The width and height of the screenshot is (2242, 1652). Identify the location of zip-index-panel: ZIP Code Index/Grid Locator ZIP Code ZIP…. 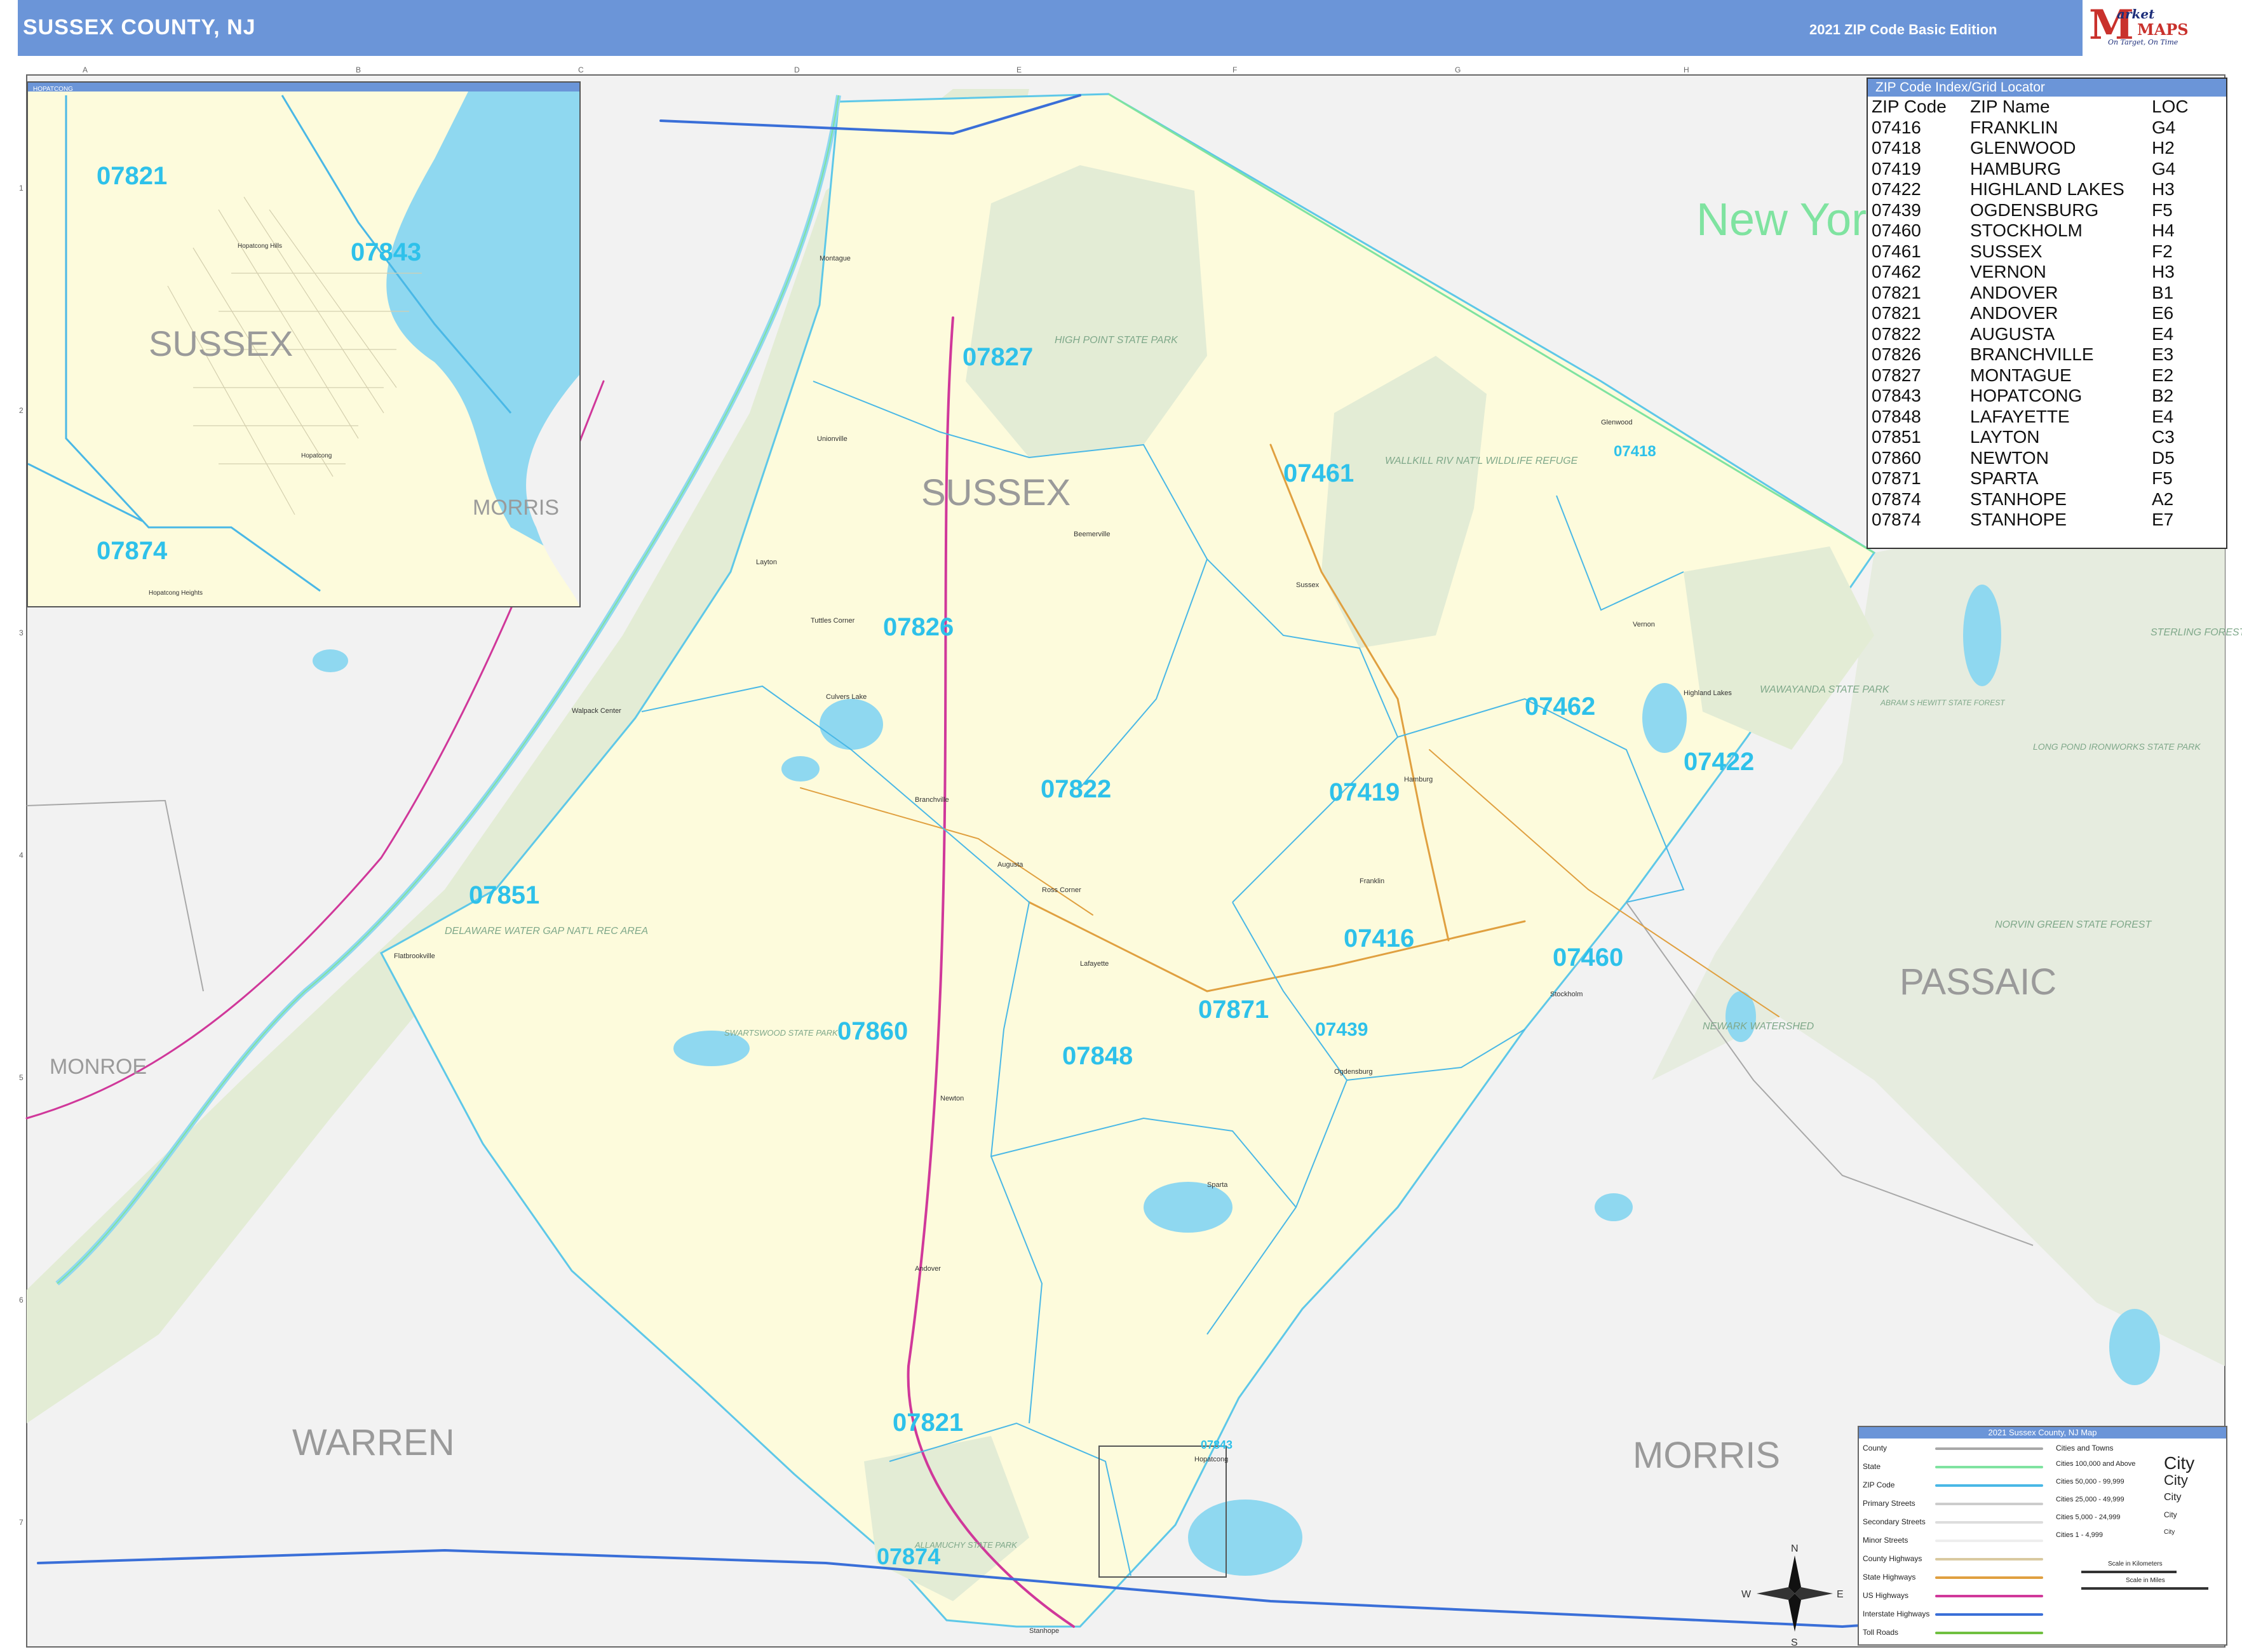
(2047, 313).